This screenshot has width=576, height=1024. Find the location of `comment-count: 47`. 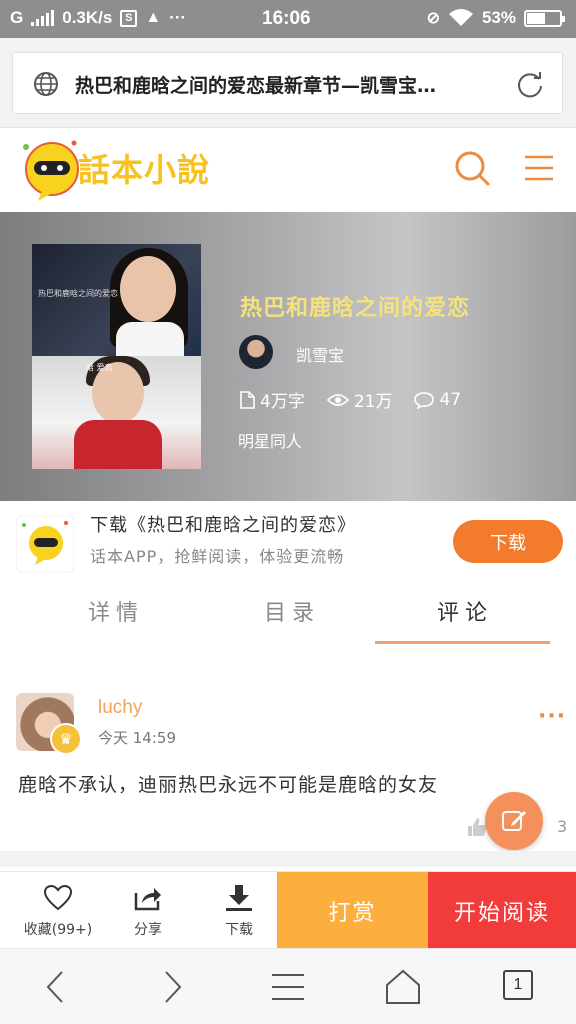

comment-count: 47 is located at coordinates (437, 399).